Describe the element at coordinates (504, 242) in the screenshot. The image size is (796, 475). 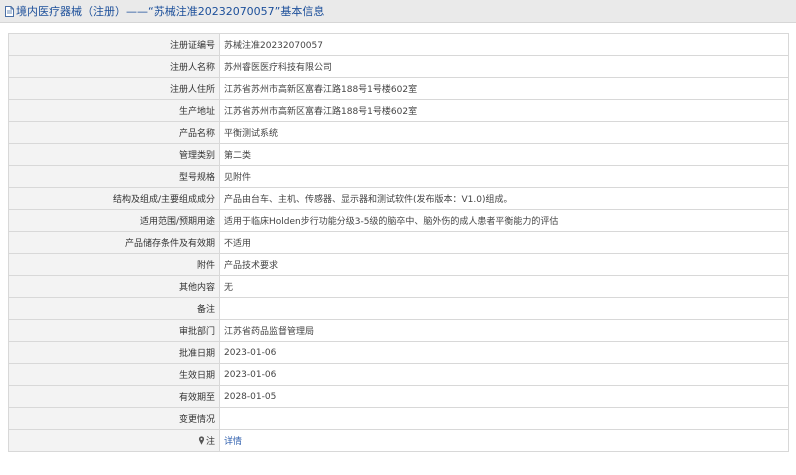
I see `row-value: 不适用` at that location.